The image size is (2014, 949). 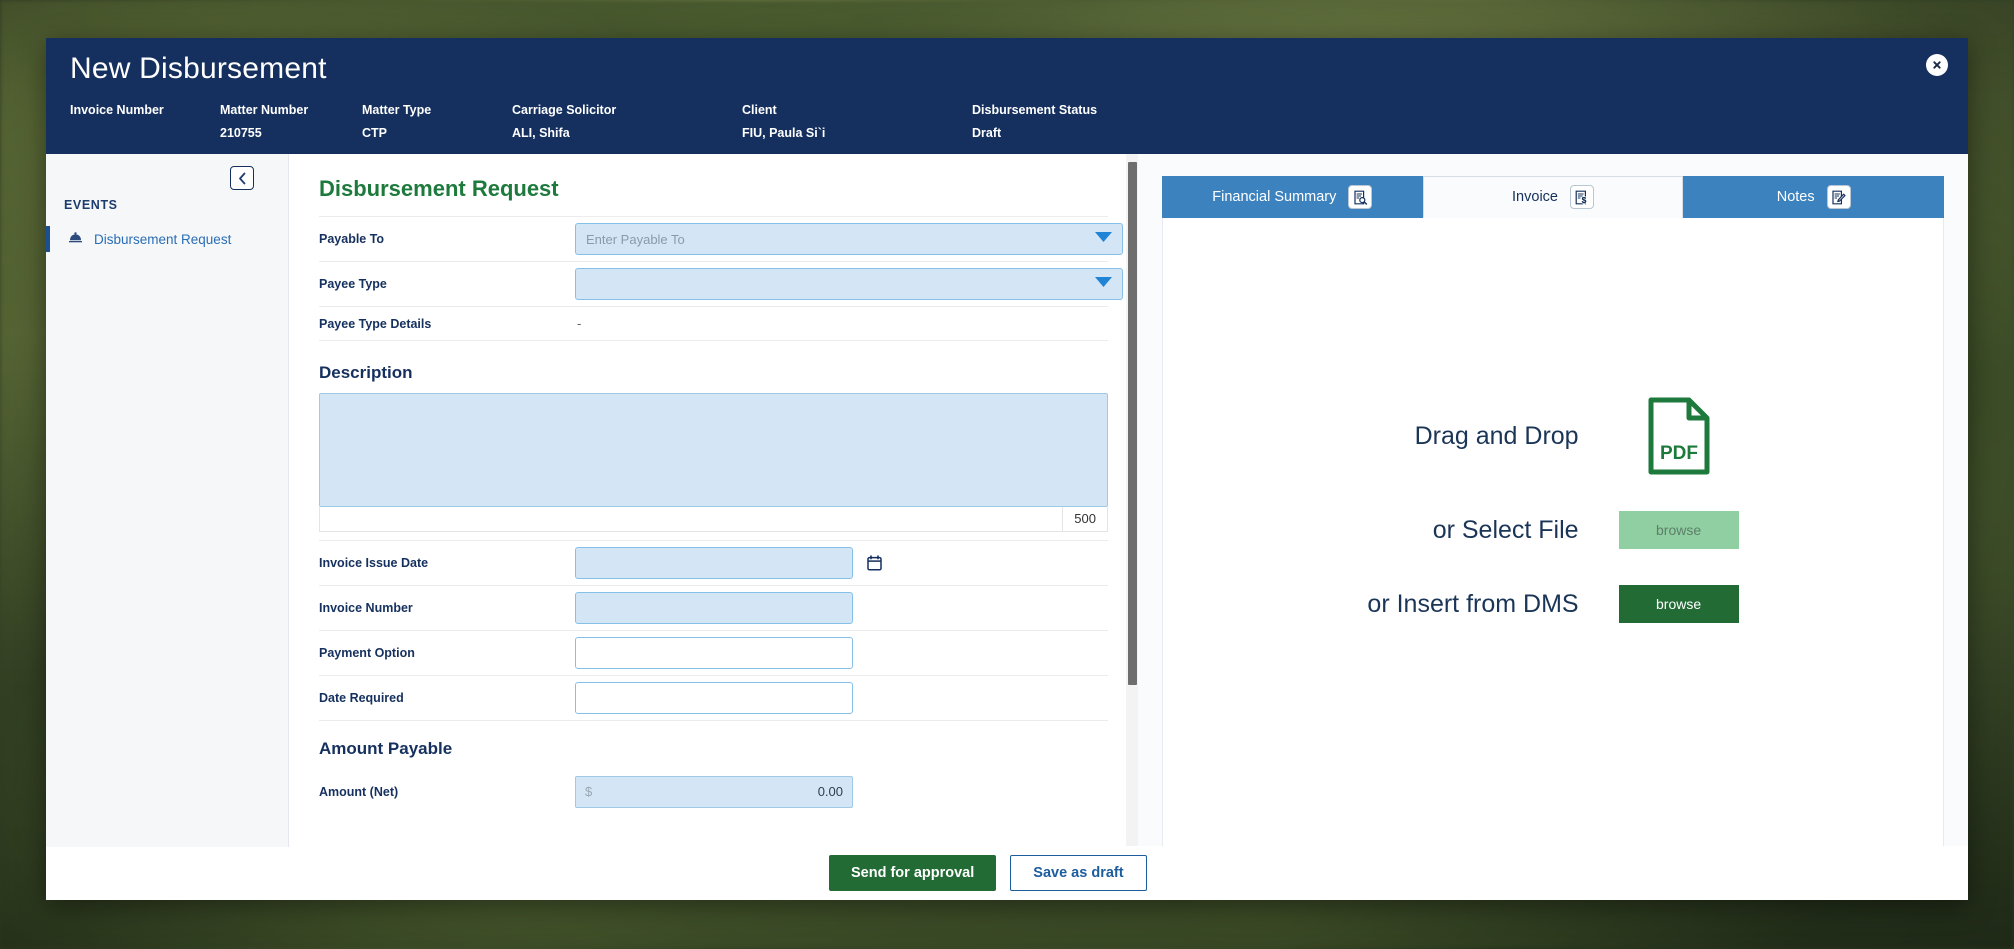 I want to click on meta-label: Matter Type, so click(x=397, y=110).